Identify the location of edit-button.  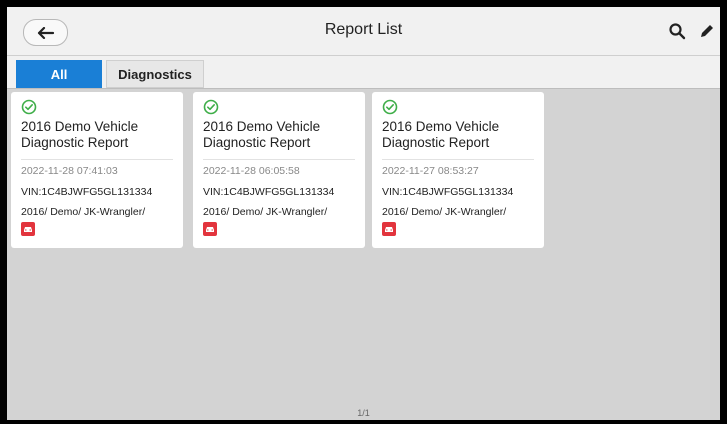
(707, 31).